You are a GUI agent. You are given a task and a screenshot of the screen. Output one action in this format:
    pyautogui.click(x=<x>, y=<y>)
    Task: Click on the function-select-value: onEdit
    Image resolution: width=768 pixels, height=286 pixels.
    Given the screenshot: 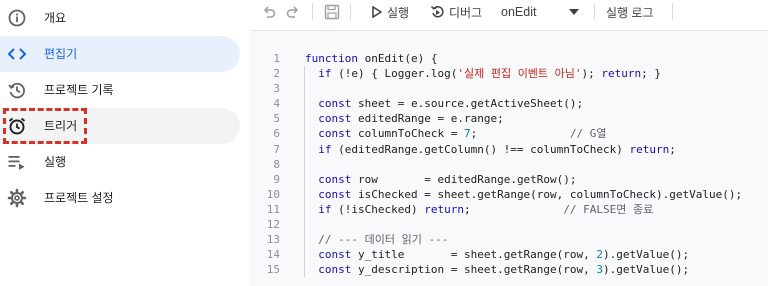 What is the action you would take?
    pyautogui.click(x=519, y=12)
    